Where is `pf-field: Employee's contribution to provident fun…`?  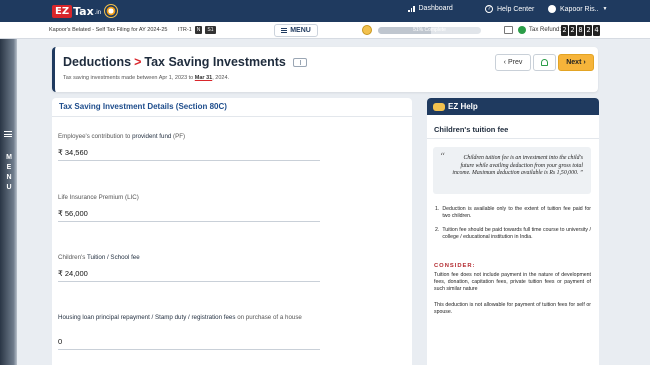
pf-field: Employee's contribution to provident fun… is located at coordinates (189, 146).